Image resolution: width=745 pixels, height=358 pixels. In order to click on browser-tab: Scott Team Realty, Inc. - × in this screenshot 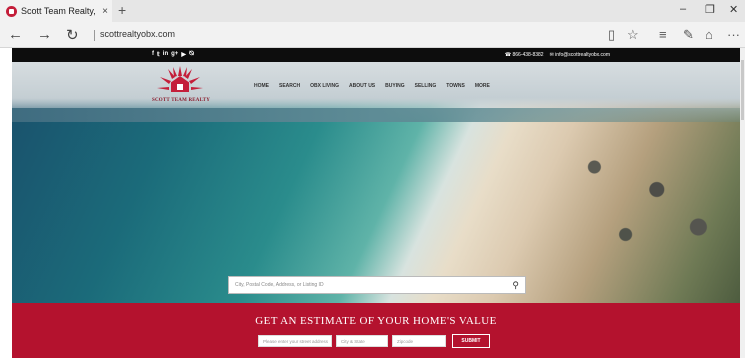, I will do `click(56, 11)`.